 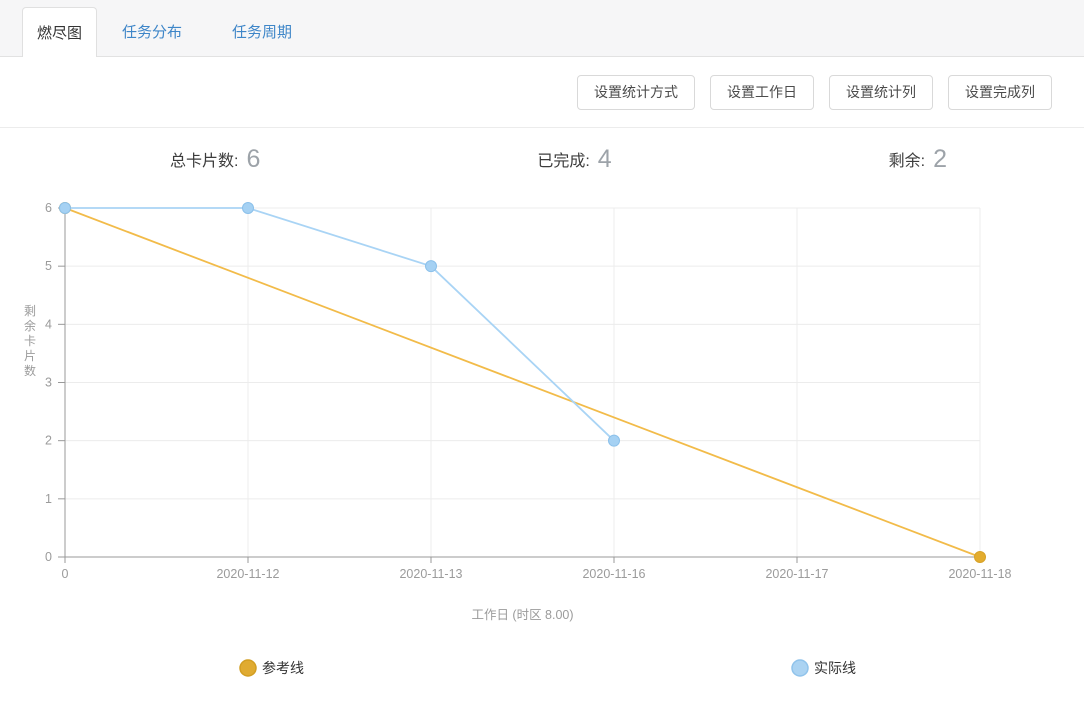 What do you see at coordinates (881, 92) in the screenshot?
I see `set-statistic-column-button: 设置统计列` at bounding box center [881, 92].